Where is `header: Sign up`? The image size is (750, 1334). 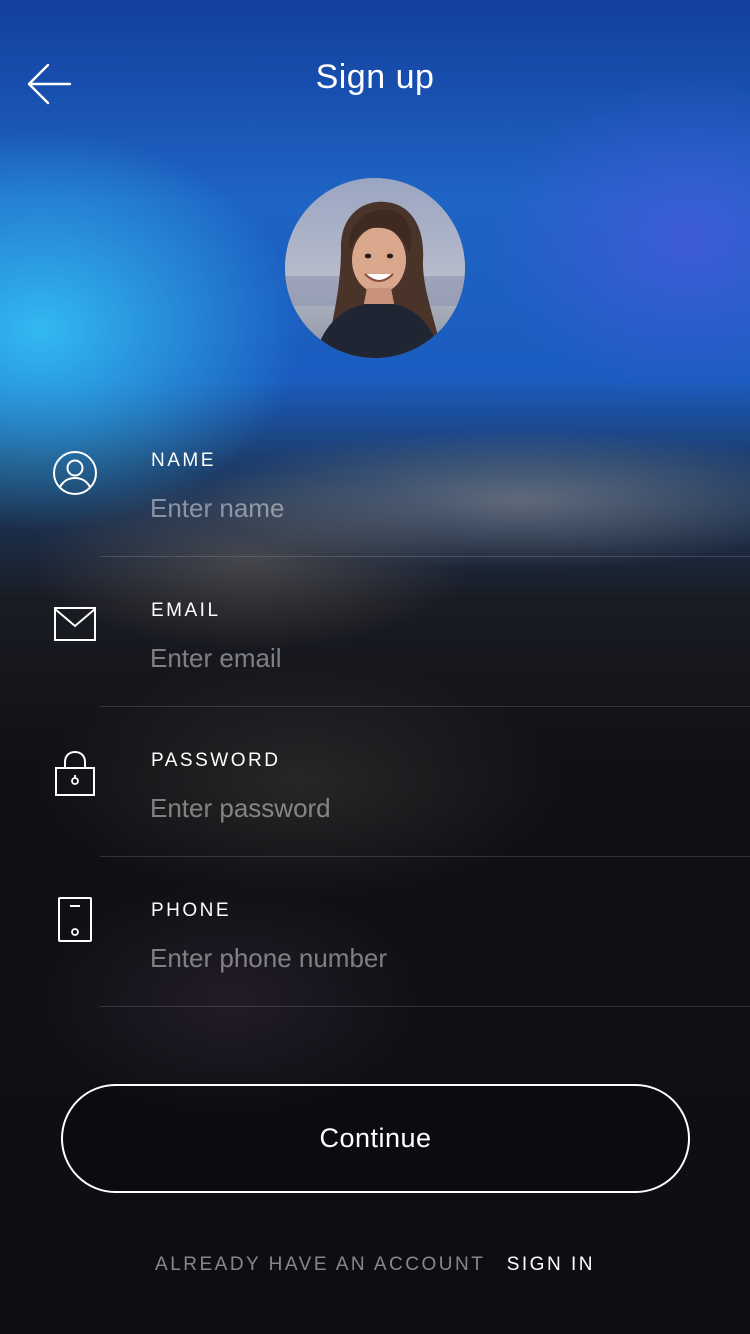
header: Sign up is located at coordinates (375, 82).